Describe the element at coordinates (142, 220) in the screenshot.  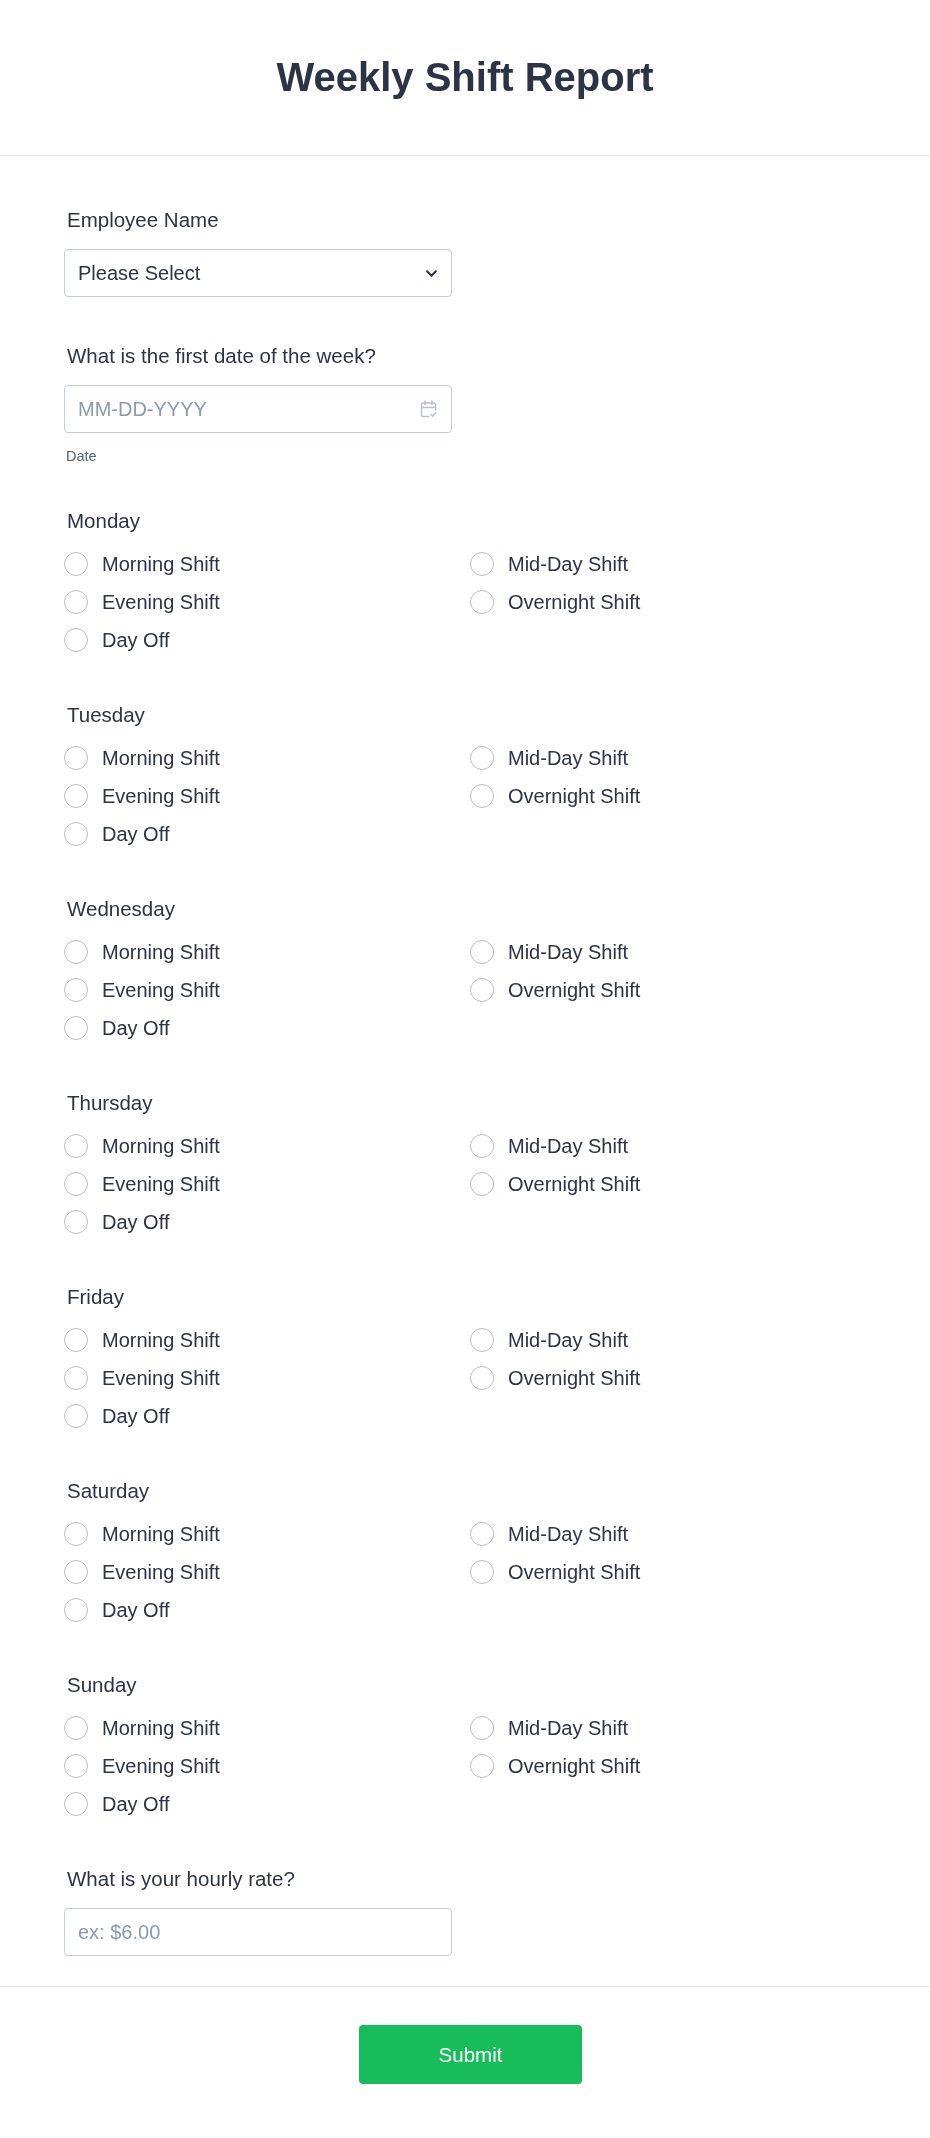
I see `question-label: Employee Name` at that location.